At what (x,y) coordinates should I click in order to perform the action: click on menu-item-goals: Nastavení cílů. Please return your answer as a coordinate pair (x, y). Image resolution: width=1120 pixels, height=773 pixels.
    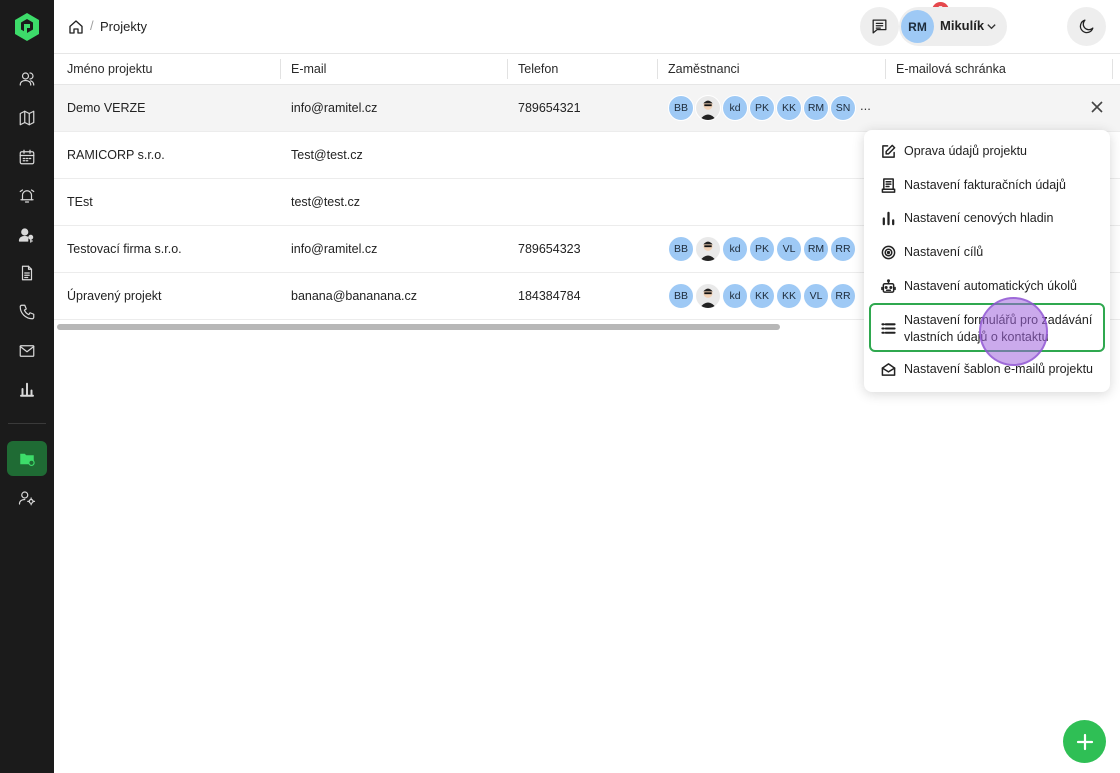
    Looking at the image, I should click on (987, 252).